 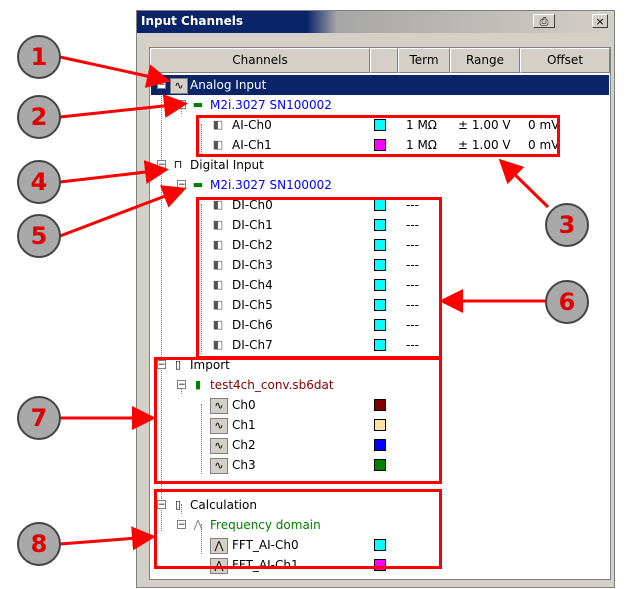 I want to click on annotation-marker-2: 2, so click(x=39, y=117).